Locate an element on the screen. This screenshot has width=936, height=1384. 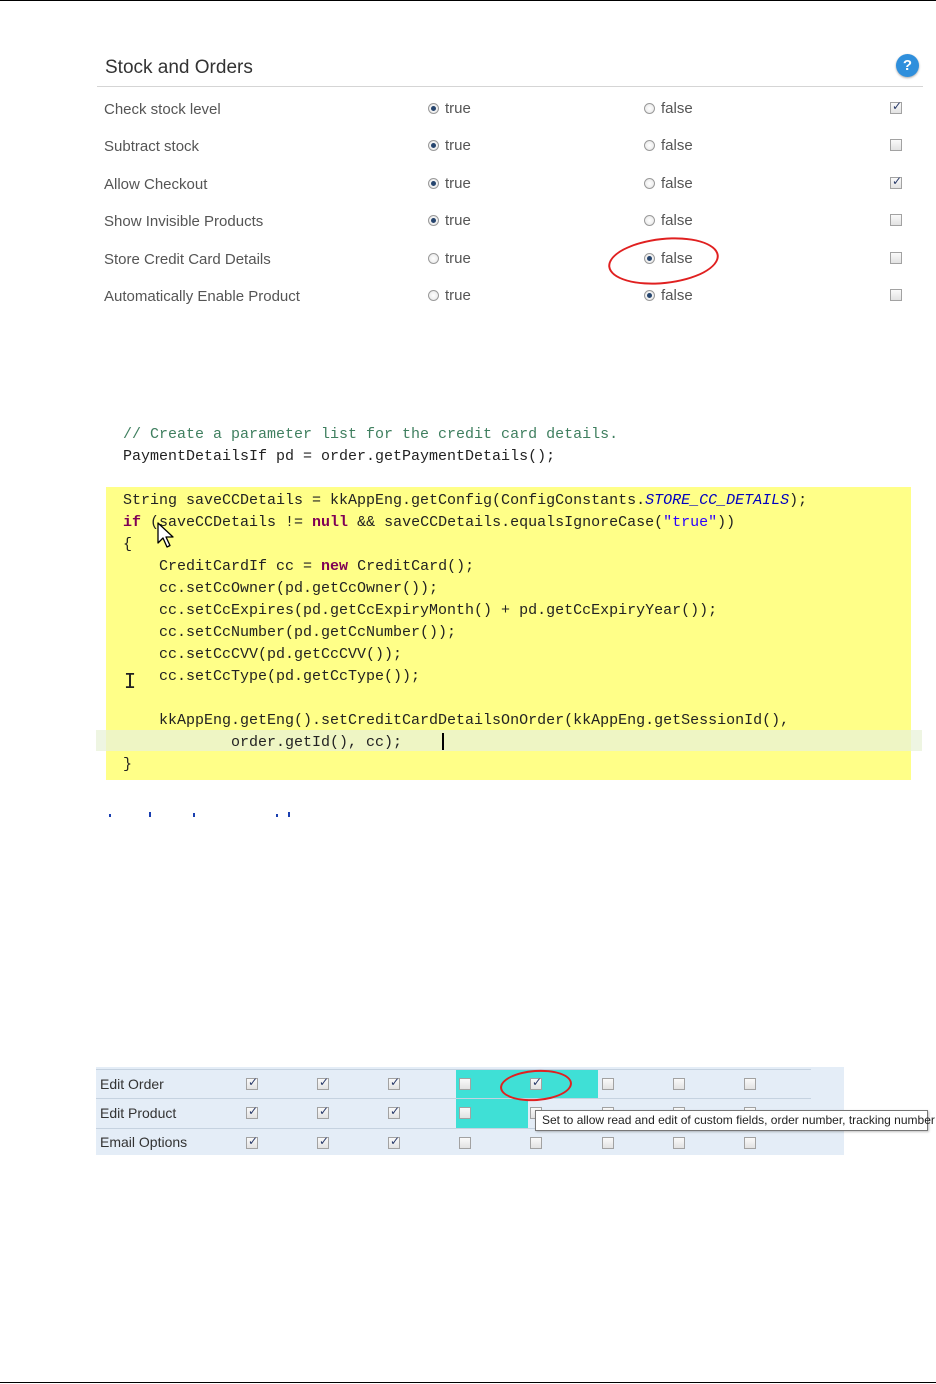
config-row-allow-checkout: Allow Checkout true false is located at coordinates (468, 185).